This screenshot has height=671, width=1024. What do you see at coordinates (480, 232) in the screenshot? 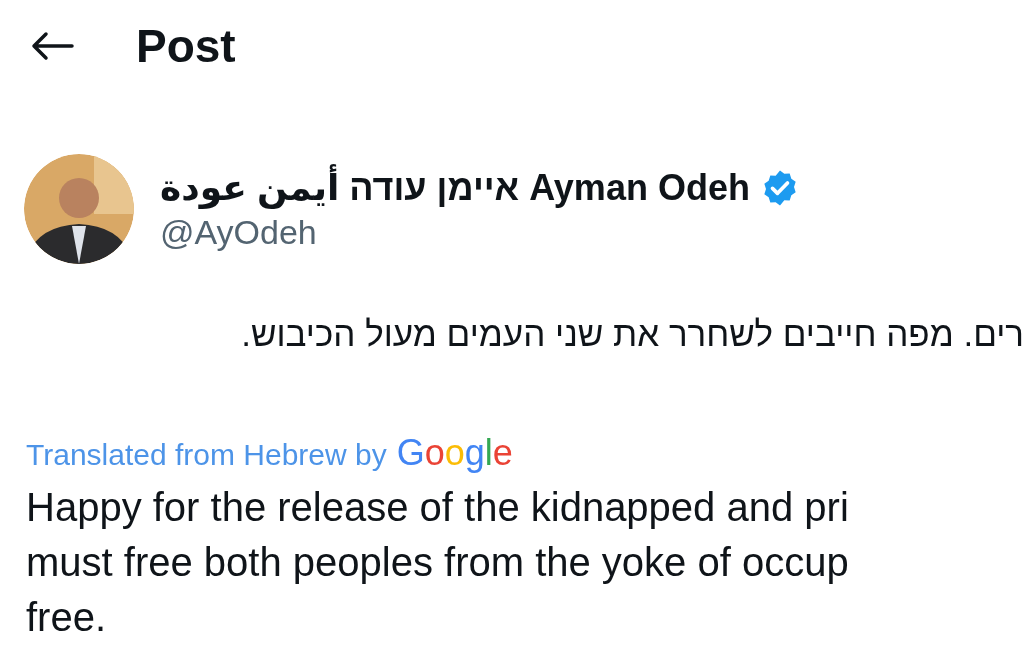
I see `author-handle: @AyOdeh` at bounding box center [480, 232].